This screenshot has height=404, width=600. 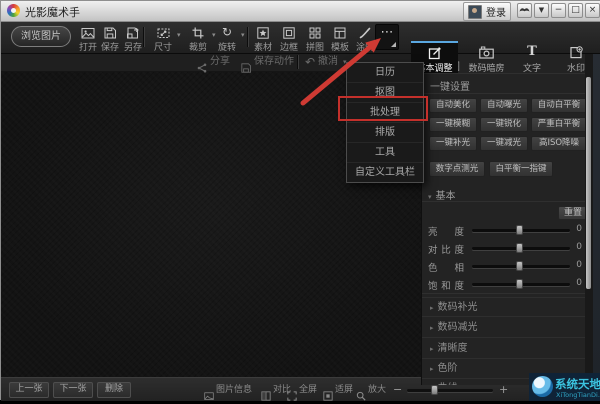 I want to click on fit-screen-button: 适屏, so click(x=344, y=390).